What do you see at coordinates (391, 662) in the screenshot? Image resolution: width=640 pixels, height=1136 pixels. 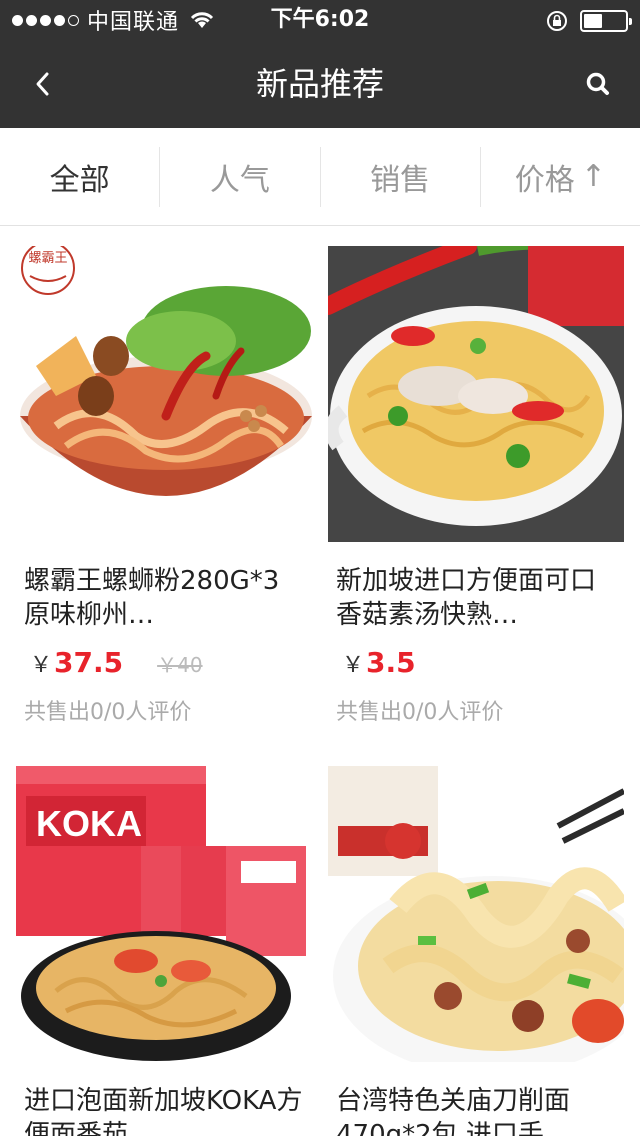 I see `product-price: 3.5` at bounding box center [391, 662].